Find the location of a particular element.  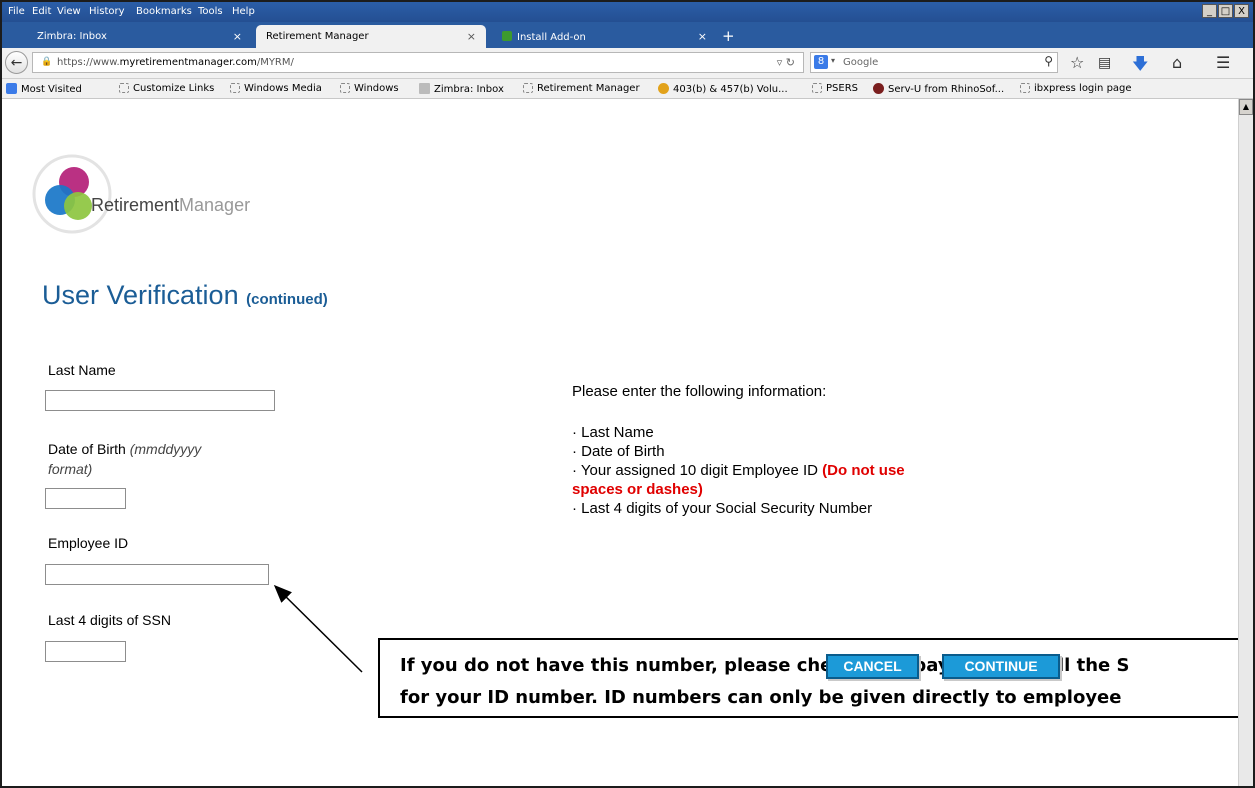

most-visited-icon is located at coordinates (11, 88).